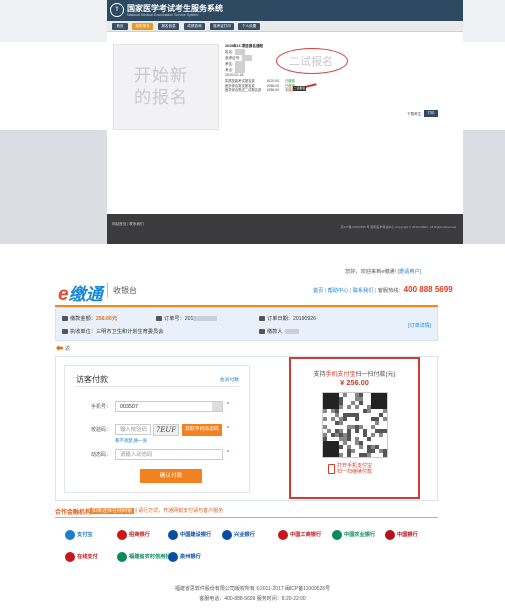 This screenshot has height=616, width=505. I want to click on document-icon, so click(159, 319).